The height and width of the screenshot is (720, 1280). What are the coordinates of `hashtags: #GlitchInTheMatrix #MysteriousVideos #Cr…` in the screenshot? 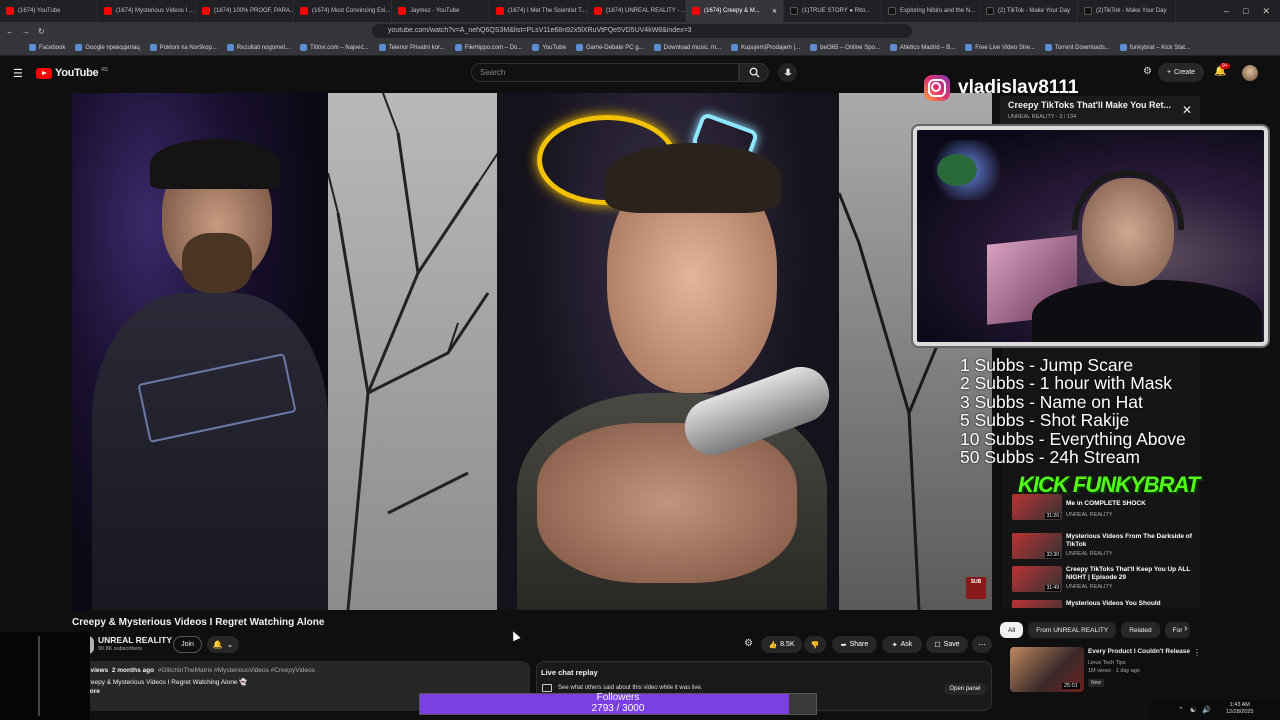 It's located at (236, 670).